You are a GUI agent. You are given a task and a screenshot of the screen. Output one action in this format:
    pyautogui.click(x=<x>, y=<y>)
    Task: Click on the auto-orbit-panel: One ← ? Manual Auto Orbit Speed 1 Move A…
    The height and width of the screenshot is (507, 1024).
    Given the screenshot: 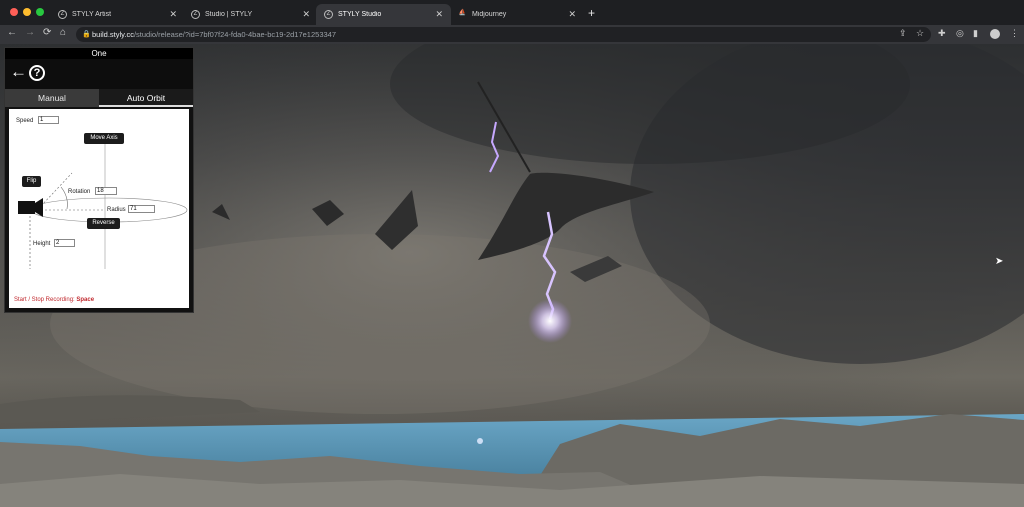 What is the action you would take?
    pyautogui.click(x=99, y=180)
    